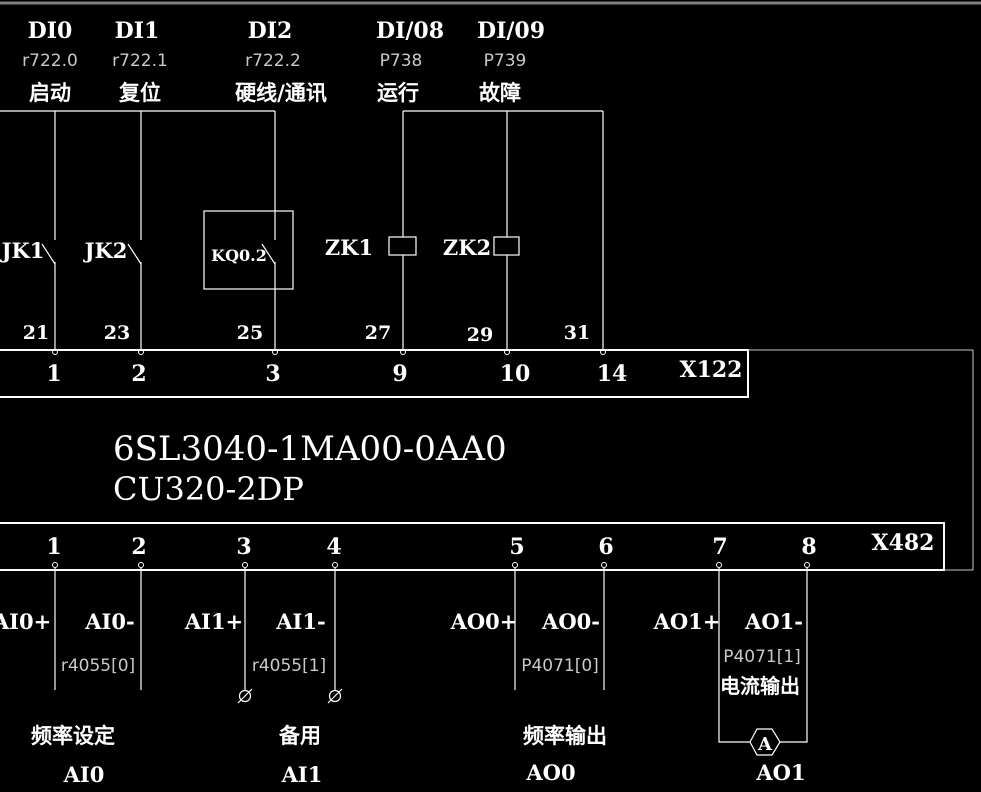 The width and height of the screenshot is (981, 792). Describe the element at coordinates (273, 61) in the screenshot. I see `di2-param: r722.2` at that location.